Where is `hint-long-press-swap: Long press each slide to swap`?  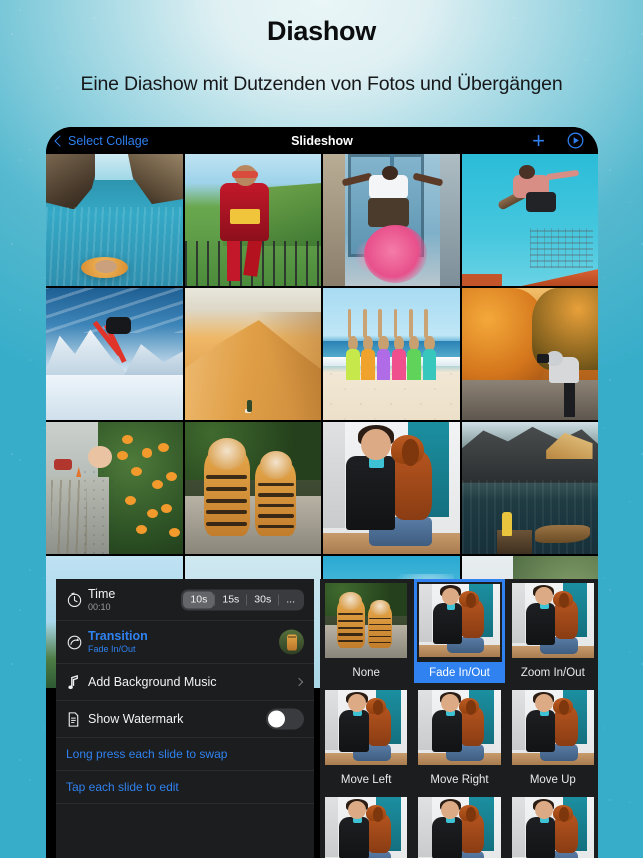 hint-long-press-swap: Long press each slide to swap is located at coordinates (185, 754).